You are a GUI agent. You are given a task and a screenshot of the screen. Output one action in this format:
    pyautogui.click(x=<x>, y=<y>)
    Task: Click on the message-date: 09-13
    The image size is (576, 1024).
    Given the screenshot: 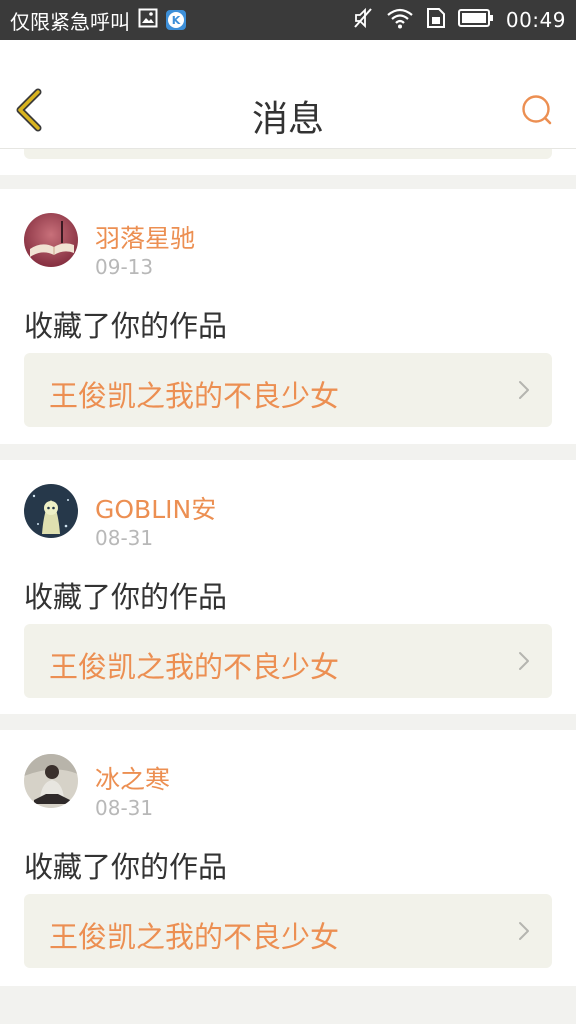 What is the action you would take?
    pyautogui.click(x=124, y=267)
    